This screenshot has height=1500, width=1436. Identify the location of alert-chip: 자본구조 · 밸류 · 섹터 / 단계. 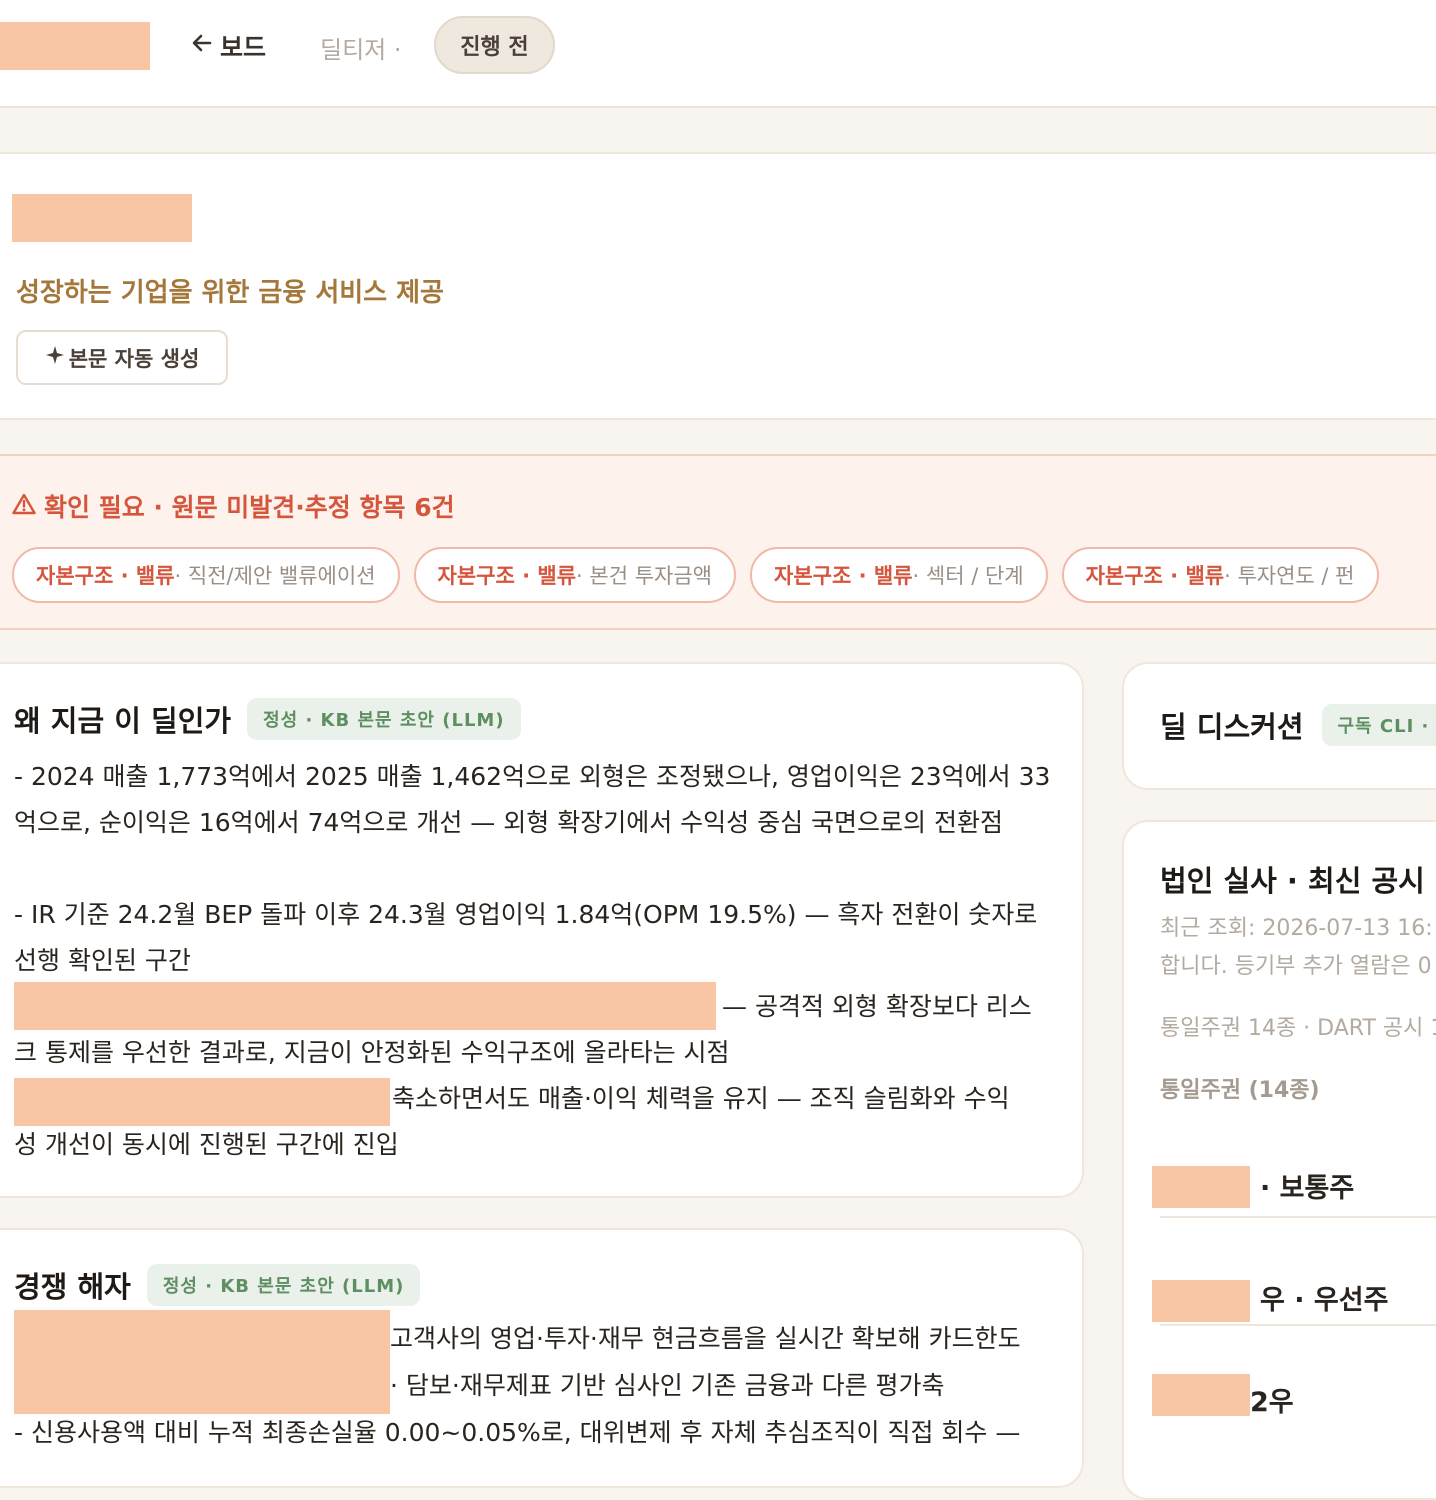
(899, 575).